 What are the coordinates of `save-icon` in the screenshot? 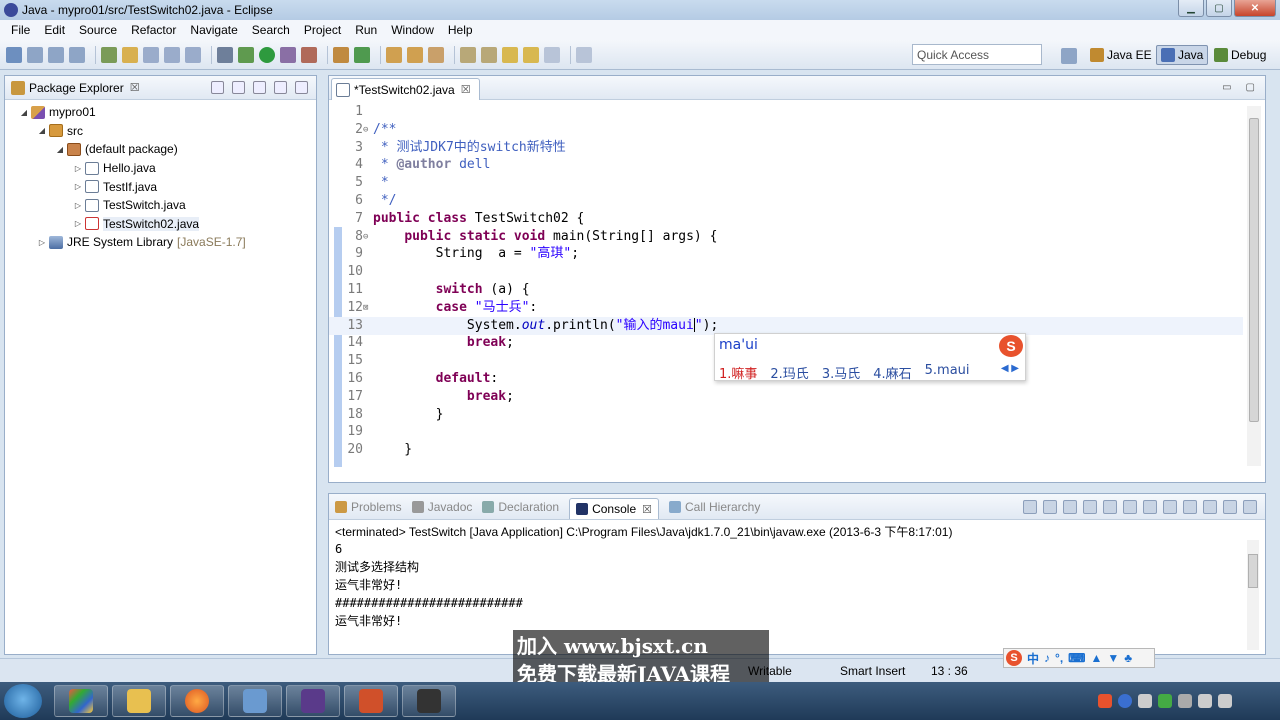 It's located at (35, 54).